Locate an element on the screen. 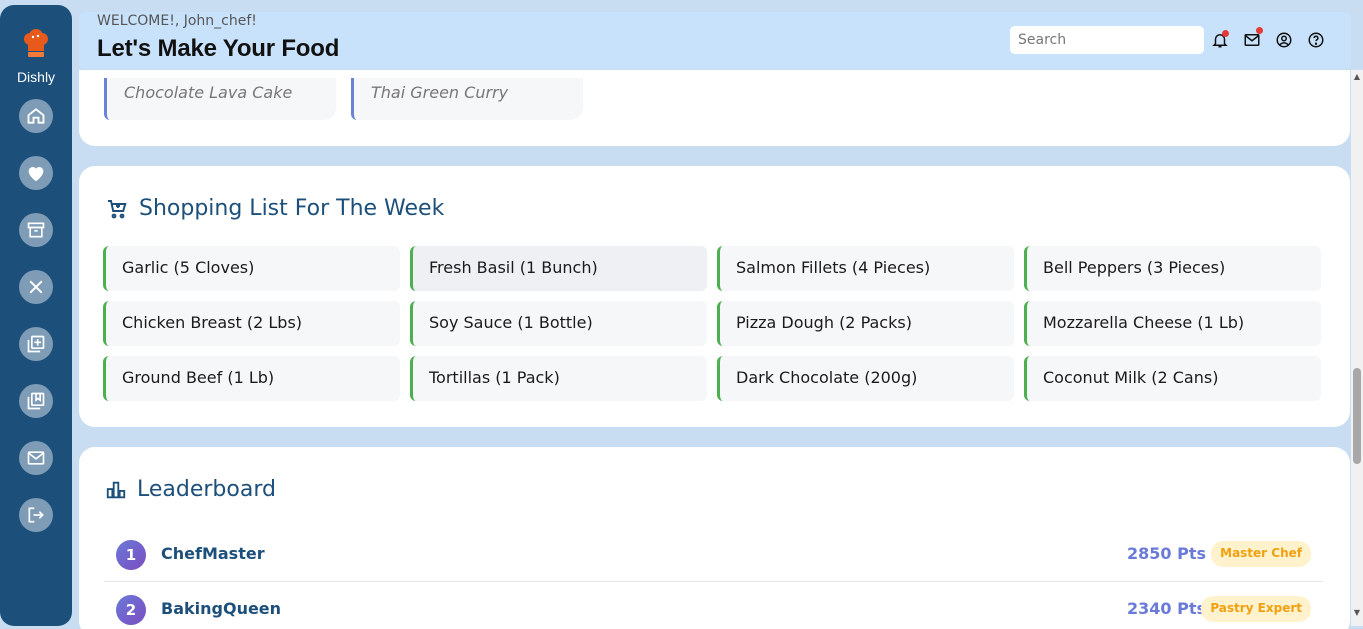 The width and height of the screenshot is (1363, 629). scroll-up-icon: ▲ is located at coordinates (1357, 77).